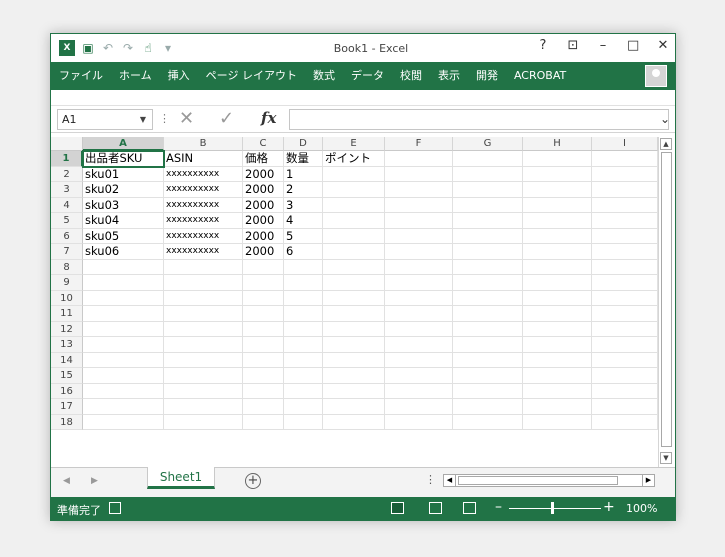 The width and height of the screenshot is (725, 557). I want to click on cell-c16, so click(263, 391).